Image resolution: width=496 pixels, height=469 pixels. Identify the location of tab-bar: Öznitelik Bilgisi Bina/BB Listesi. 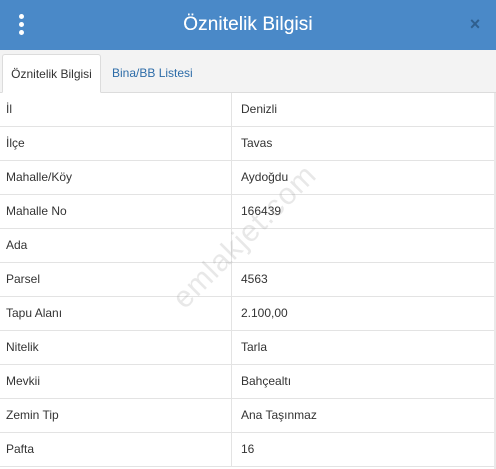
(248, 71).